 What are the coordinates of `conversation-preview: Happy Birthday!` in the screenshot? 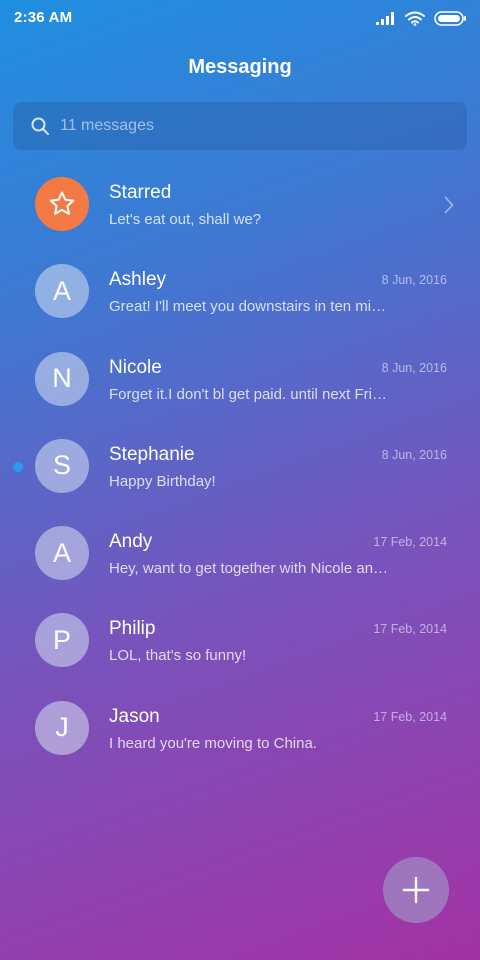 It's located at (162, 481).